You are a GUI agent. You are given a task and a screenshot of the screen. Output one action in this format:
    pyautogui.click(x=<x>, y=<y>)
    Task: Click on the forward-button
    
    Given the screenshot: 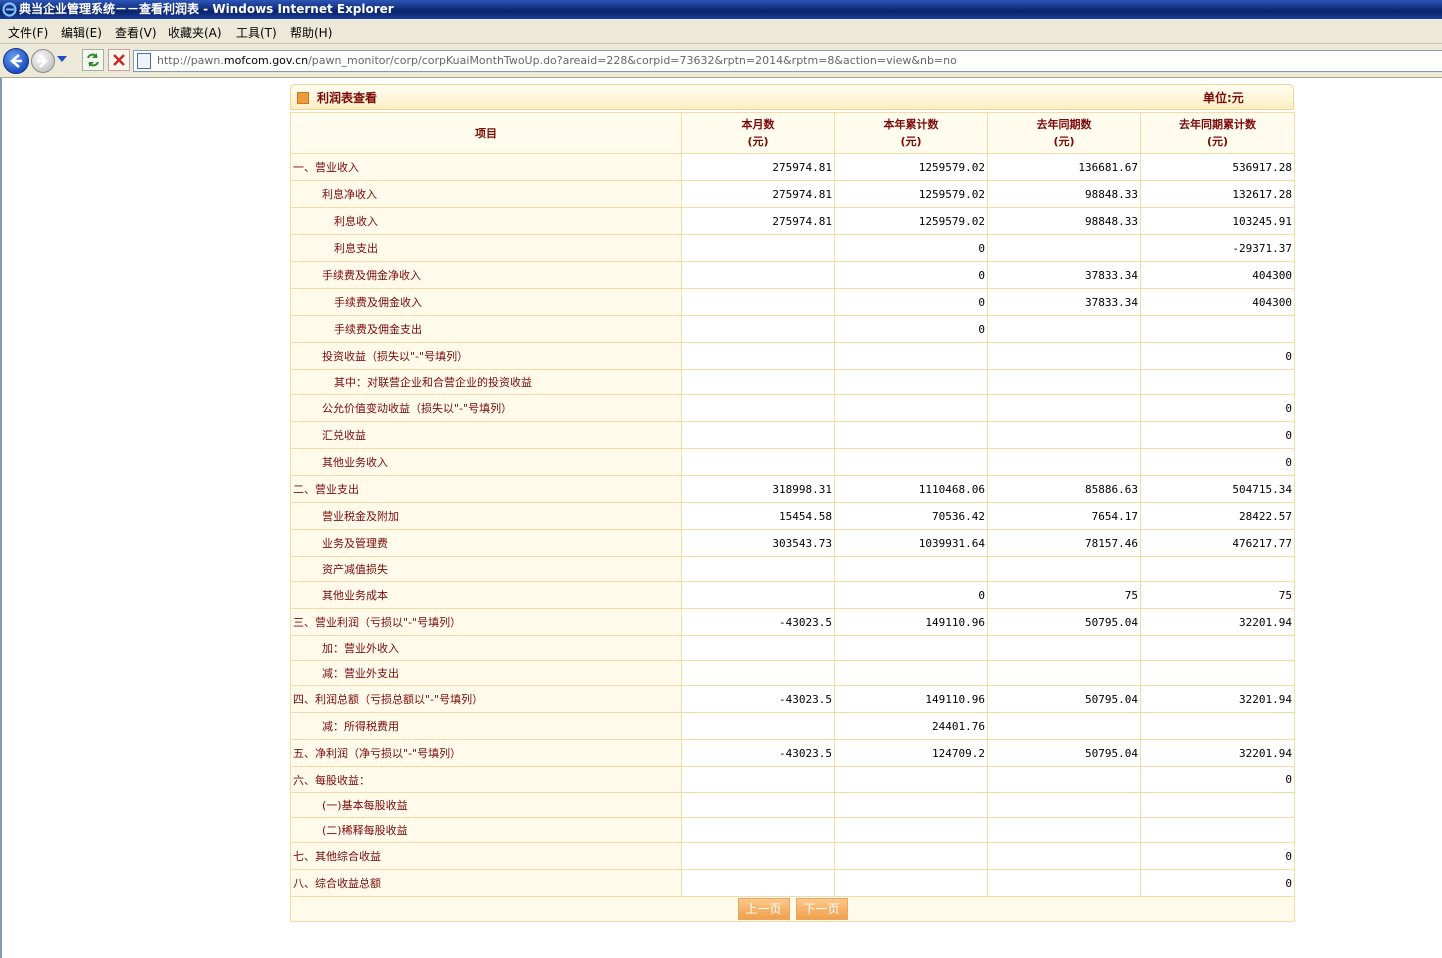 What is the action you would take?
    pyautogui.click(x=43, y=61)
    